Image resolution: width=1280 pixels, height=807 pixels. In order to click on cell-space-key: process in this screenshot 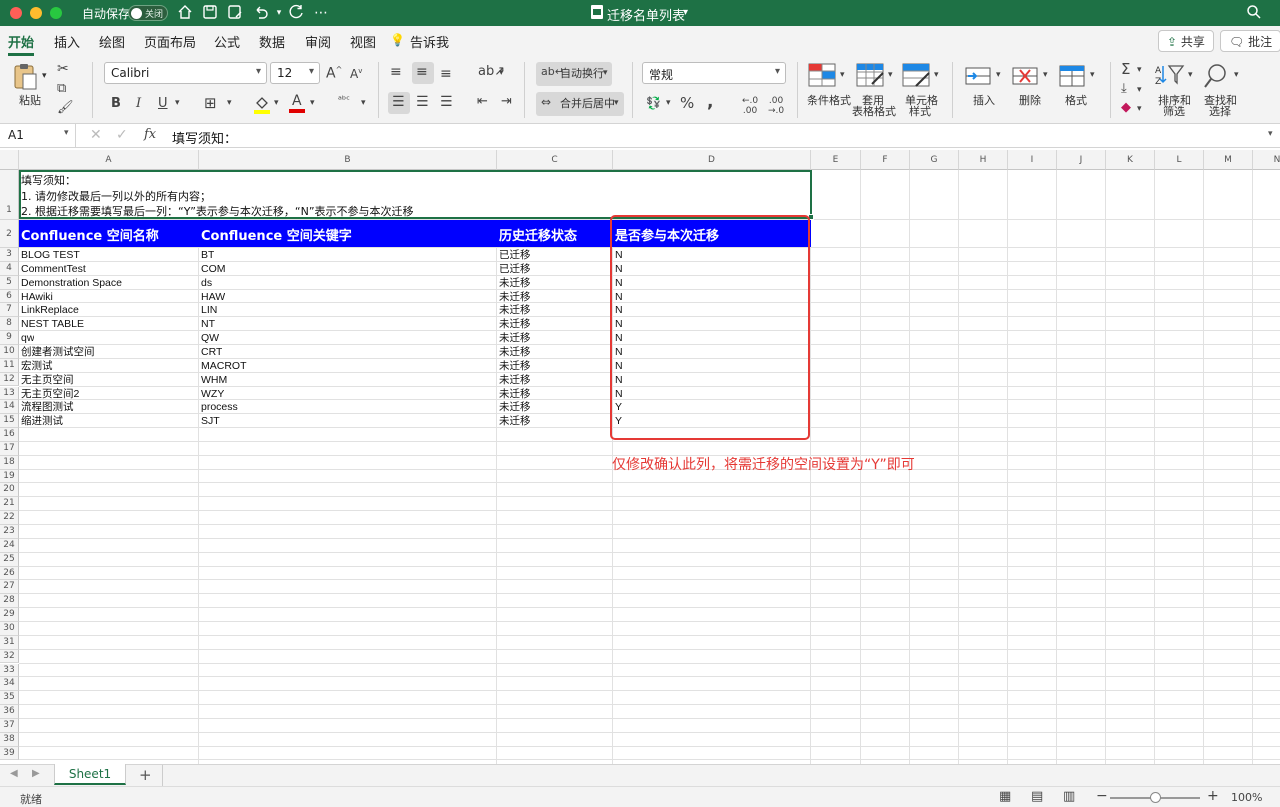, I will do `click(218, 407)`.